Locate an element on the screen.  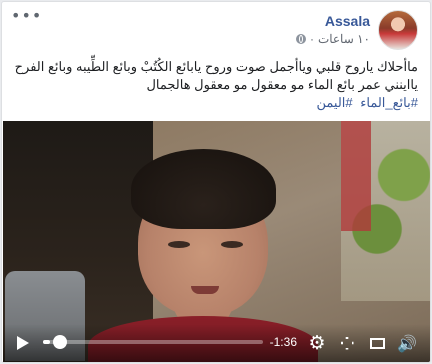
expand-icon is located at coordinates (347, 343).